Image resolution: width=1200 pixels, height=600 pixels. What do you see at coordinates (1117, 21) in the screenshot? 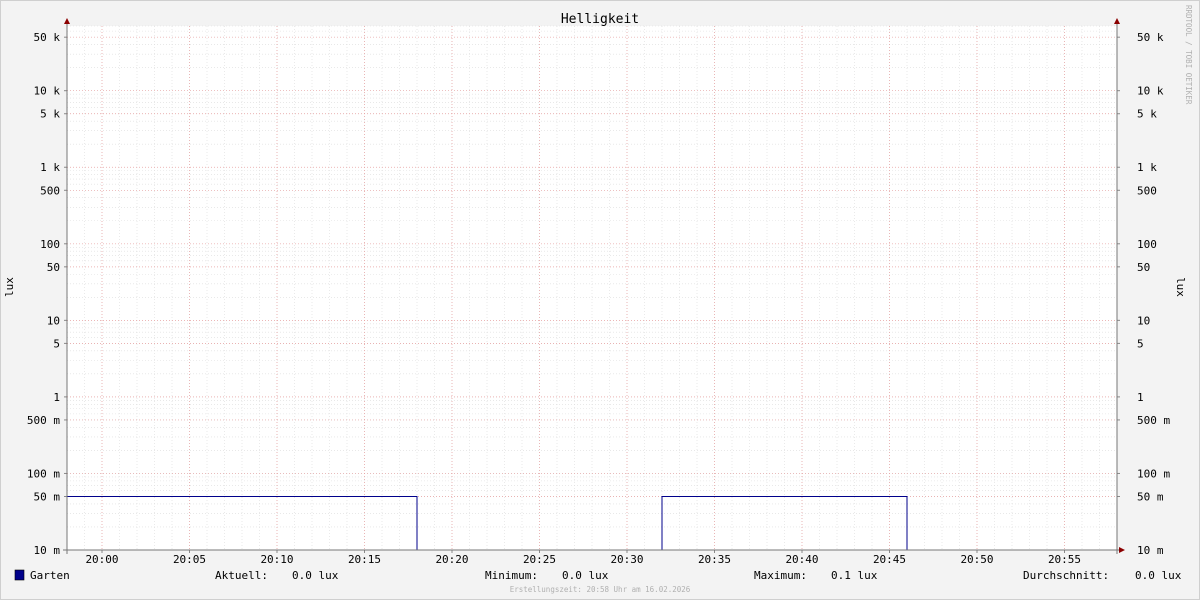
I see `y-axis-arrow-right` at bounding box center [1117, 21].